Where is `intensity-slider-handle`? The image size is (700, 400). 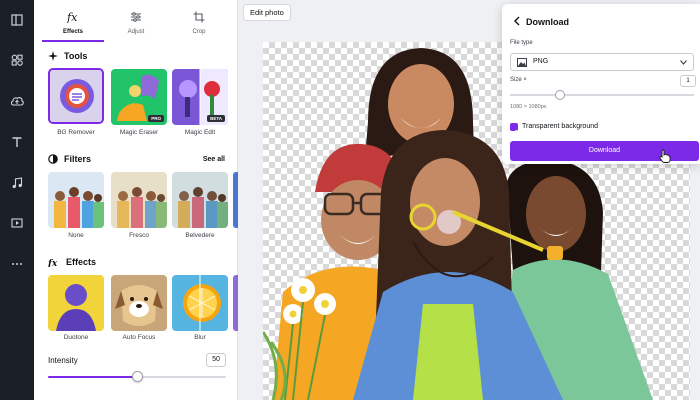
intensity-slider-handle is located at coordinates (137, 376).